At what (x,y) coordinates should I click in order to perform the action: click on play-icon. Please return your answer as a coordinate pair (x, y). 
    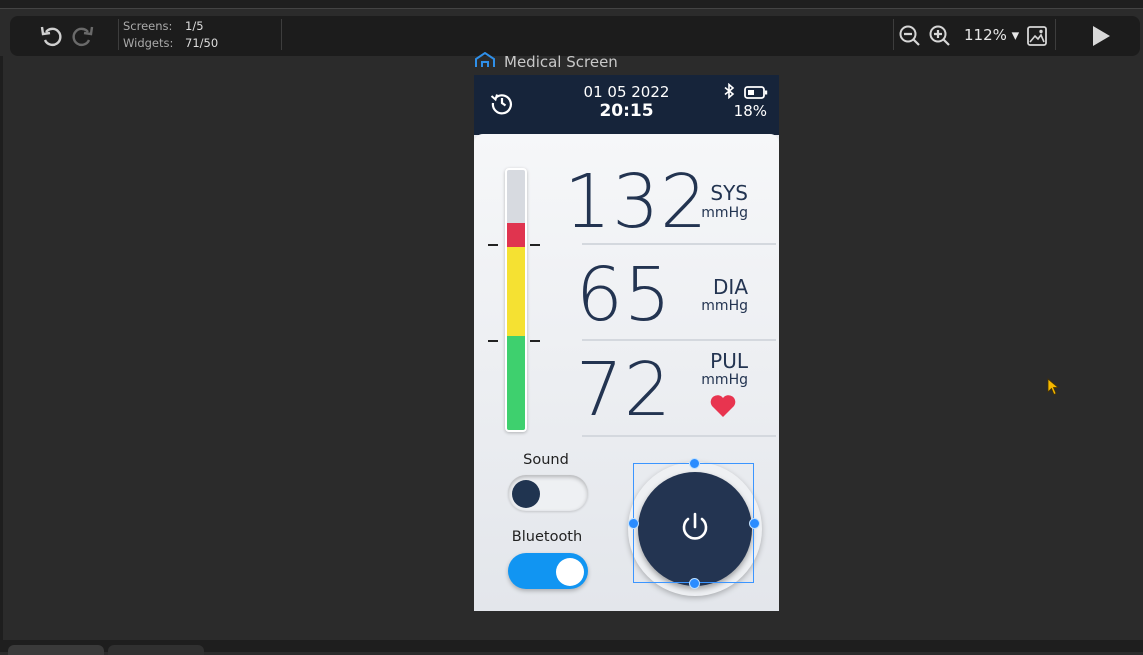
    Looking at the image, I should click on (1100, 36).